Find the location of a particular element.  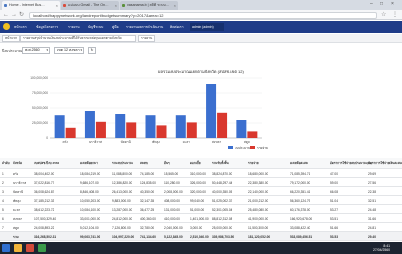

system-clock: 8:41 27/04/2560 is located at coordinates (381, 248).